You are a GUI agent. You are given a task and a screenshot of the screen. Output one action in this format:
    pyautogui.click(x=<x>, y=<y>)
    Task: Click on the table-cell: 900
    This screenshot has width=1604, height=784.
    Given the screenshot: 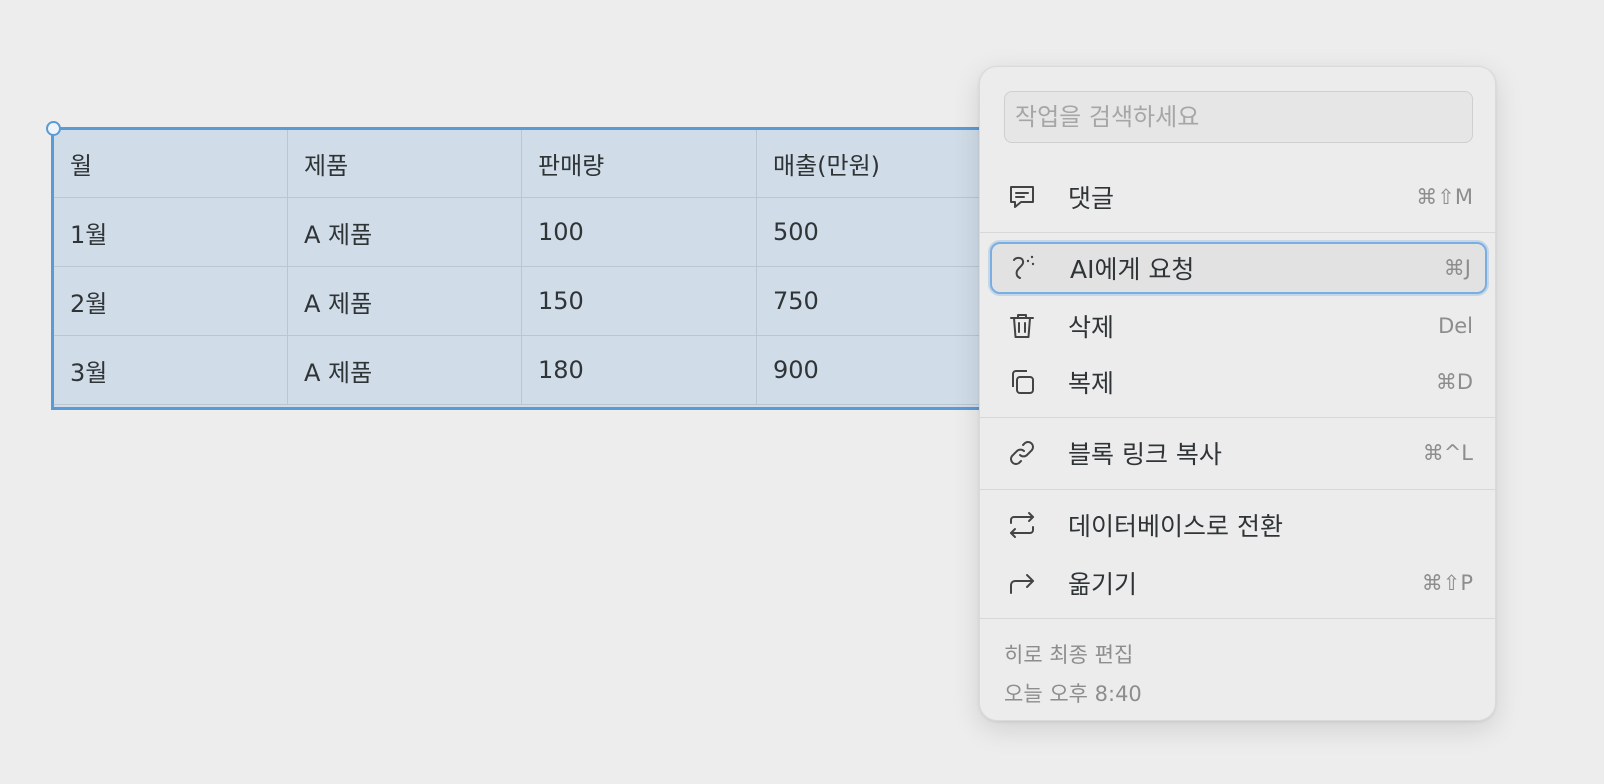 What is the action you would take?
    pyautogui.click(x=884, y=370)
    